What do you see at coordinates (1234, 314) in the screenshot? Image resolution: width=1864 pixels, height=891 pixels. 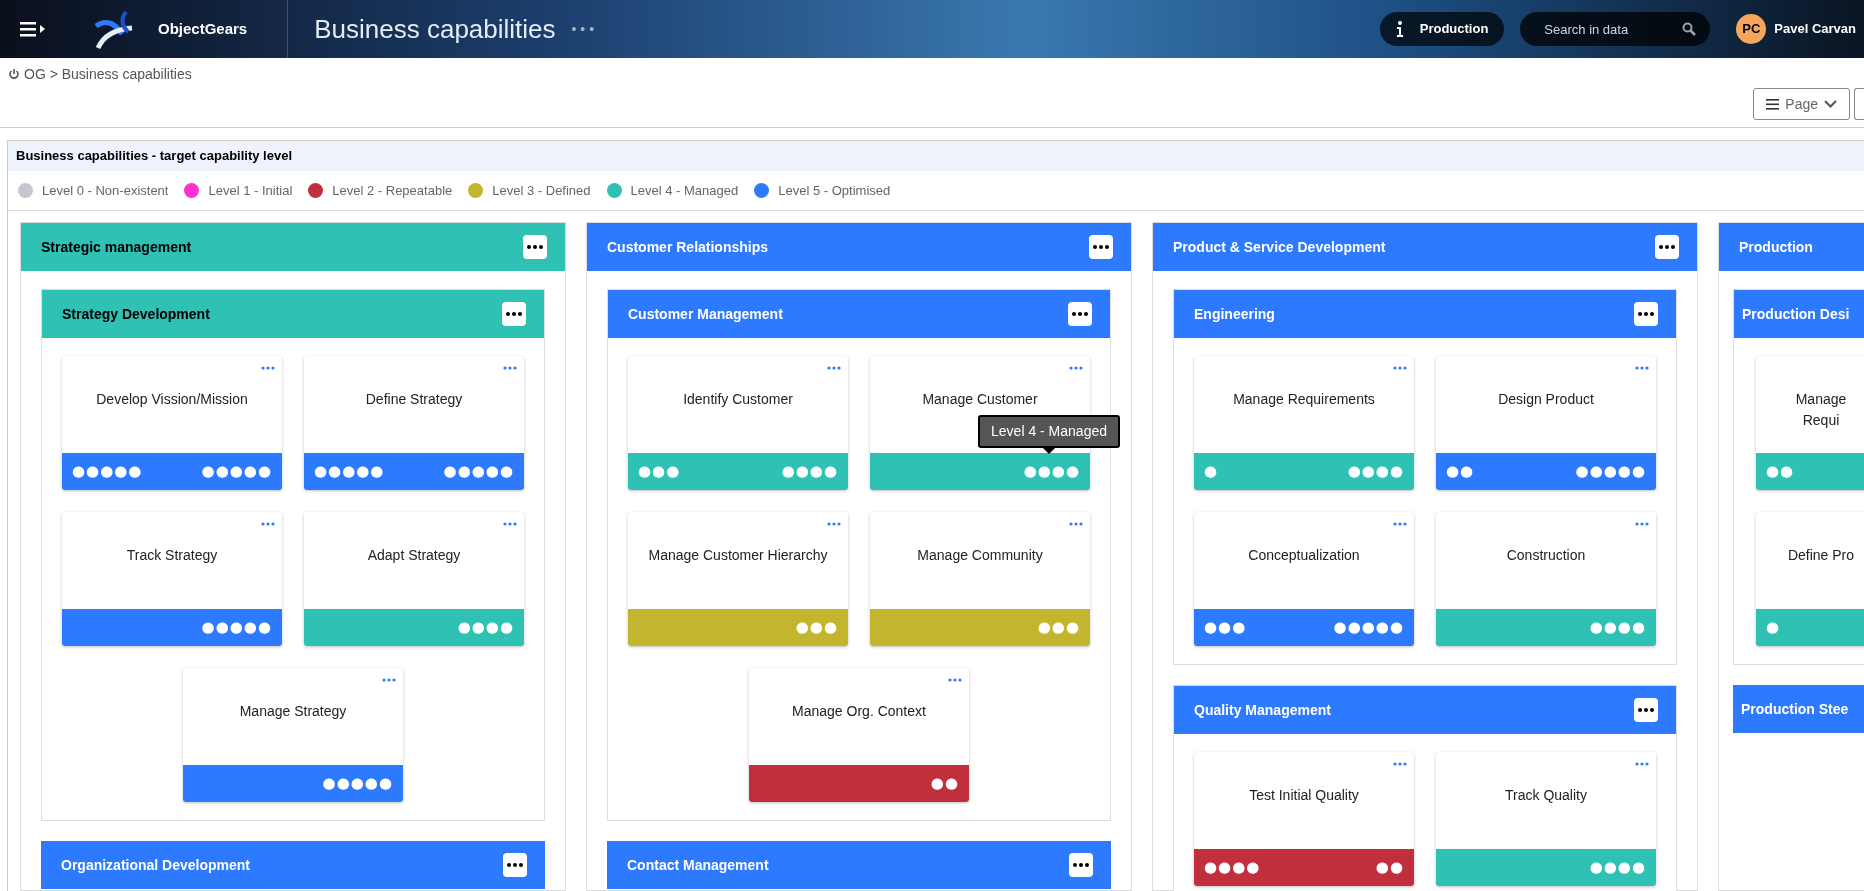 I see `group-title: Engineering` at bounding box center [1234, 314].